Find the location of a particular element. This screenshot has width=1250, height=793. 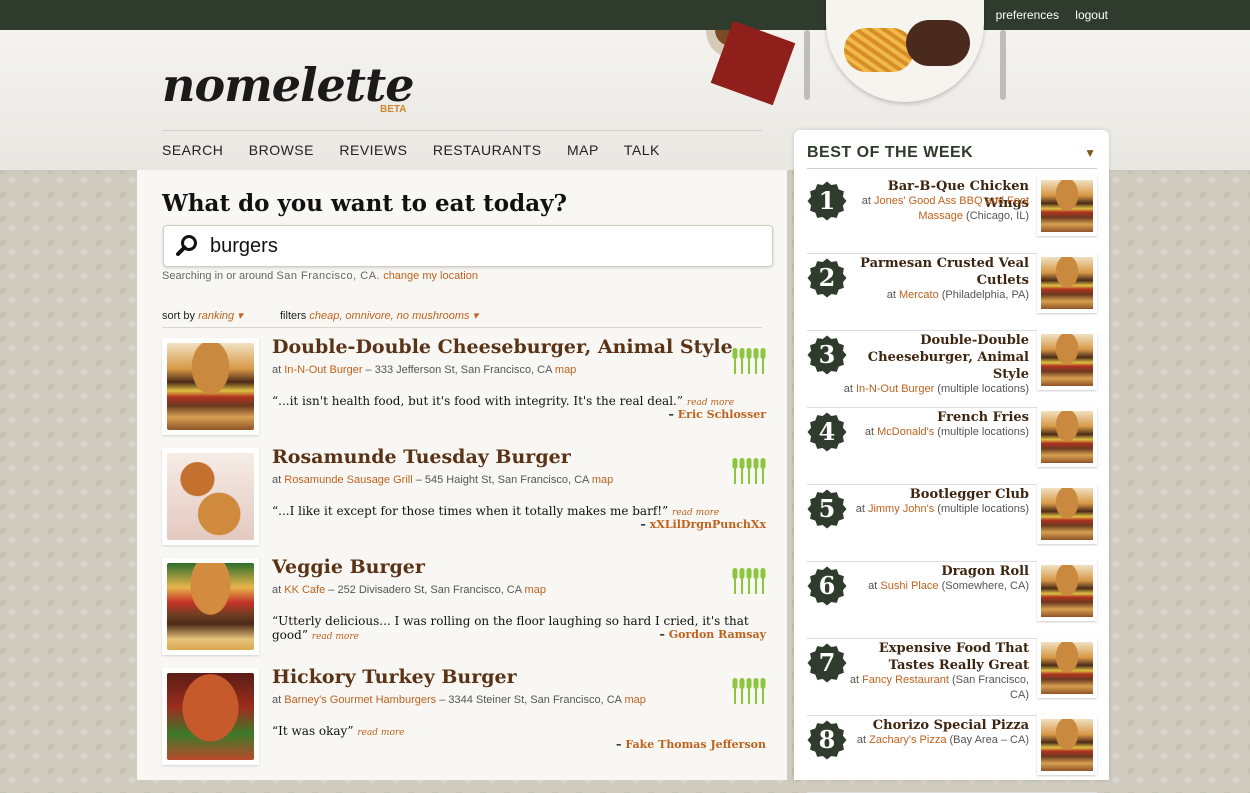

best-item-meta: at McDonald's (multiple locations) is located at coordinates (934, 432).